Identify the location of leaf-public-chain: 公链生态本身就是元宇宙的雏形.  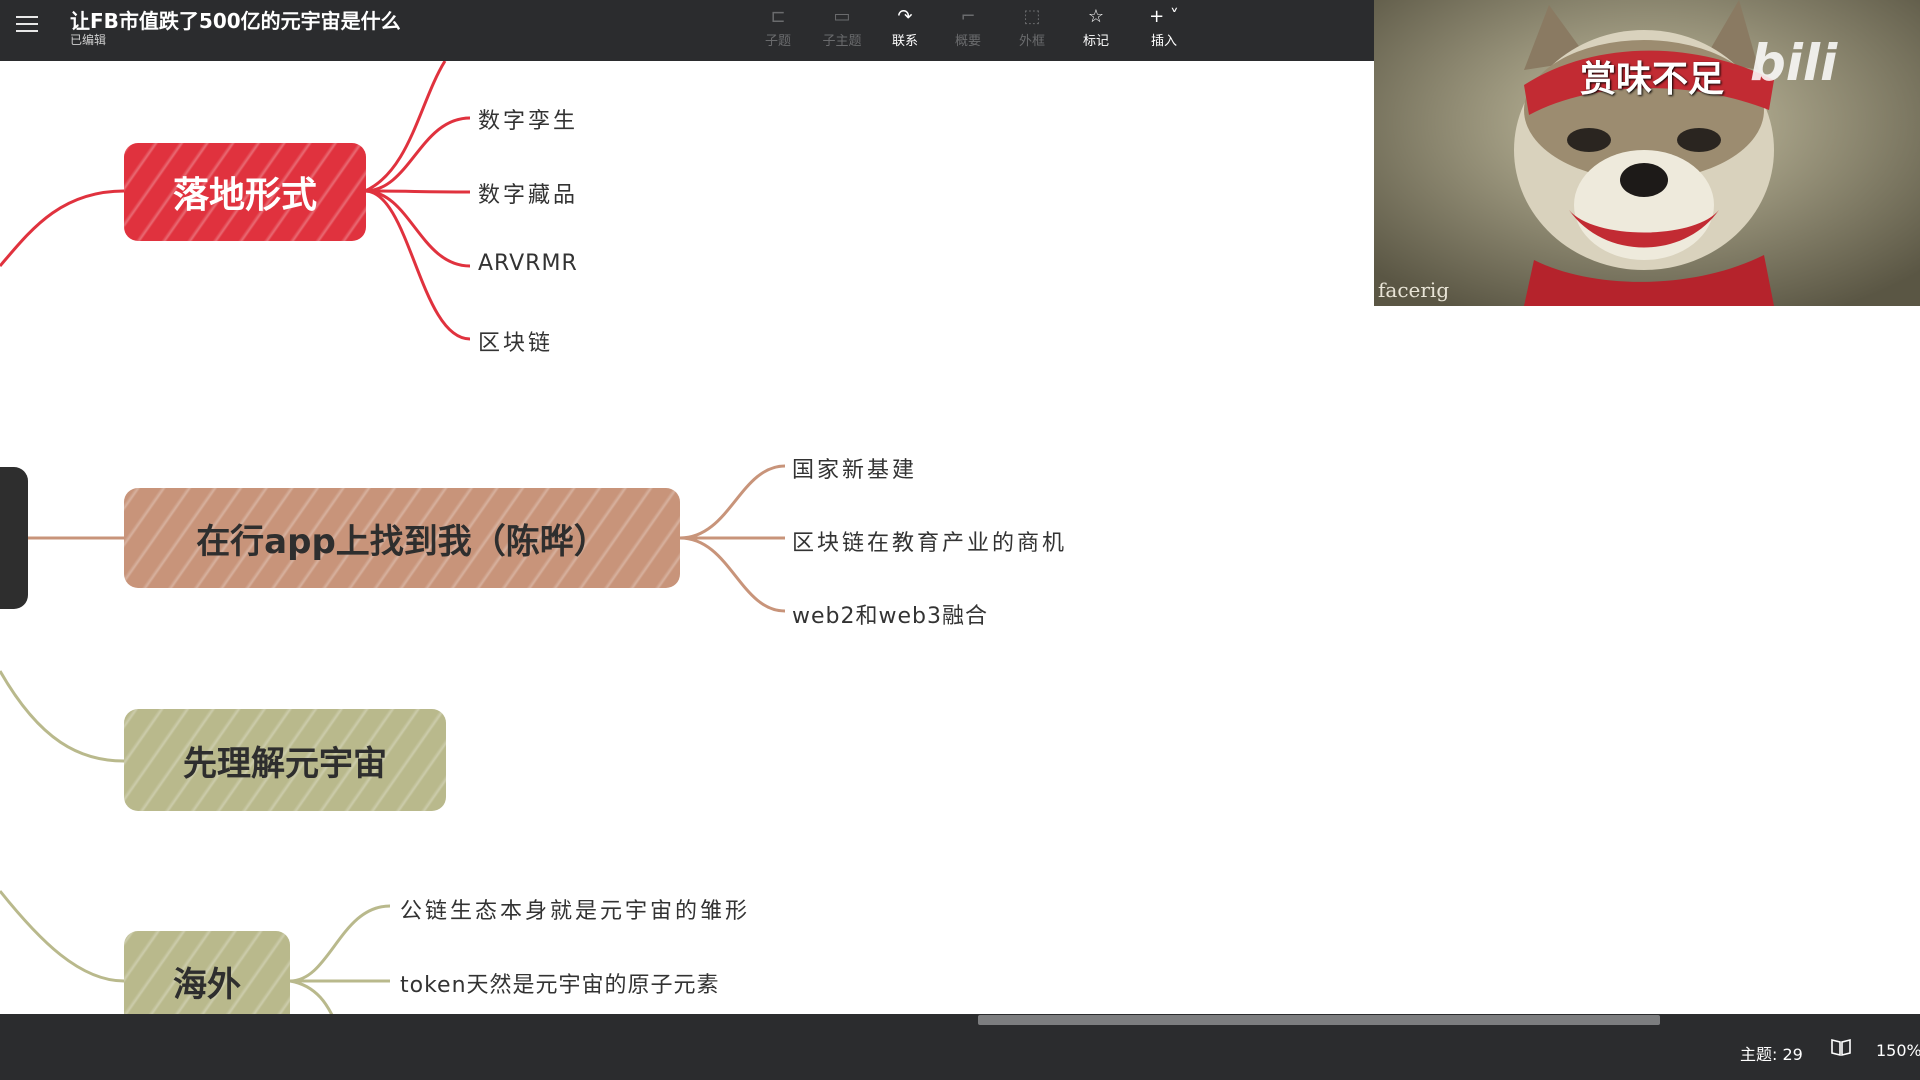
(575, 909).